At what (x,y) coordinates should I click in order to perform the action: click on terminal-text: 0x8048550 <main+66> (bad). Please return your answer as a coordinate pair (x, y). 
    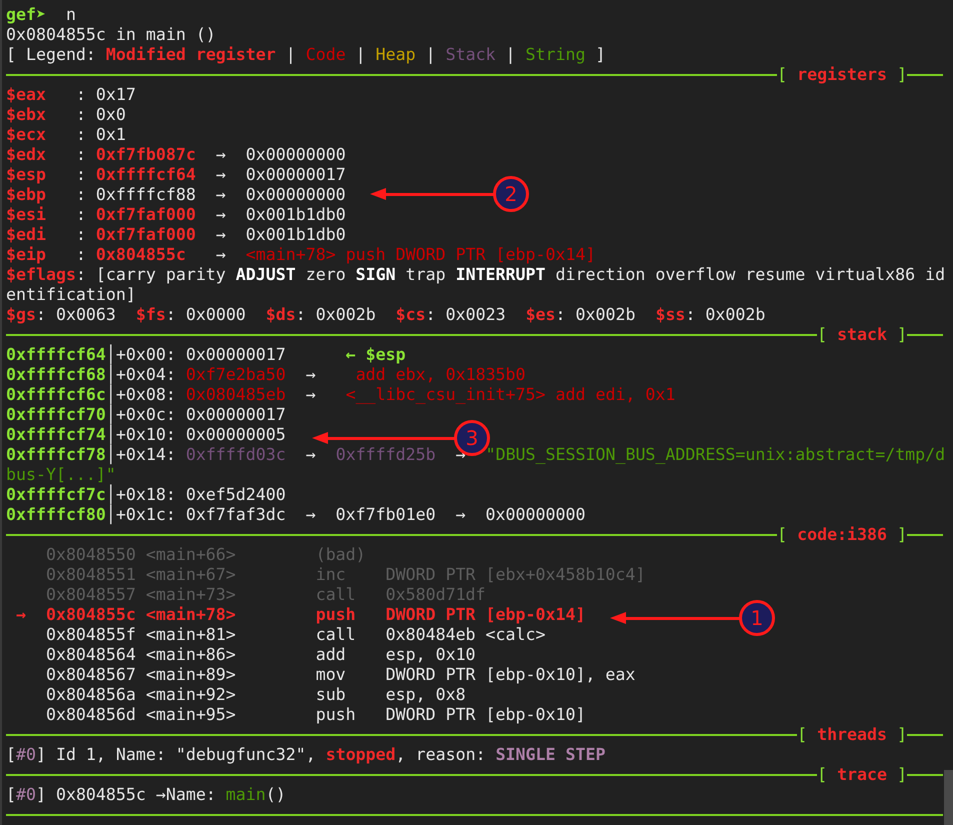
    Looking at the image, I should click on (205, 555).